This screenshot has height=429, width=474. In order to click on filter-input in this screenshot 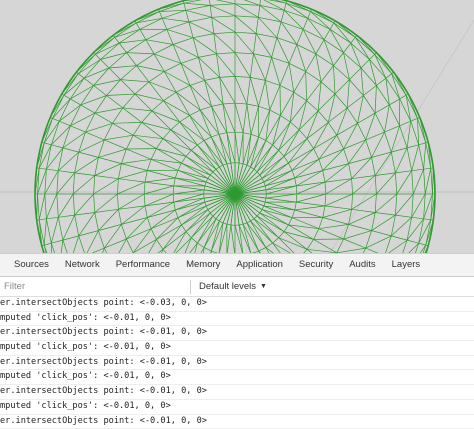, I will do `click(96, 286)`.